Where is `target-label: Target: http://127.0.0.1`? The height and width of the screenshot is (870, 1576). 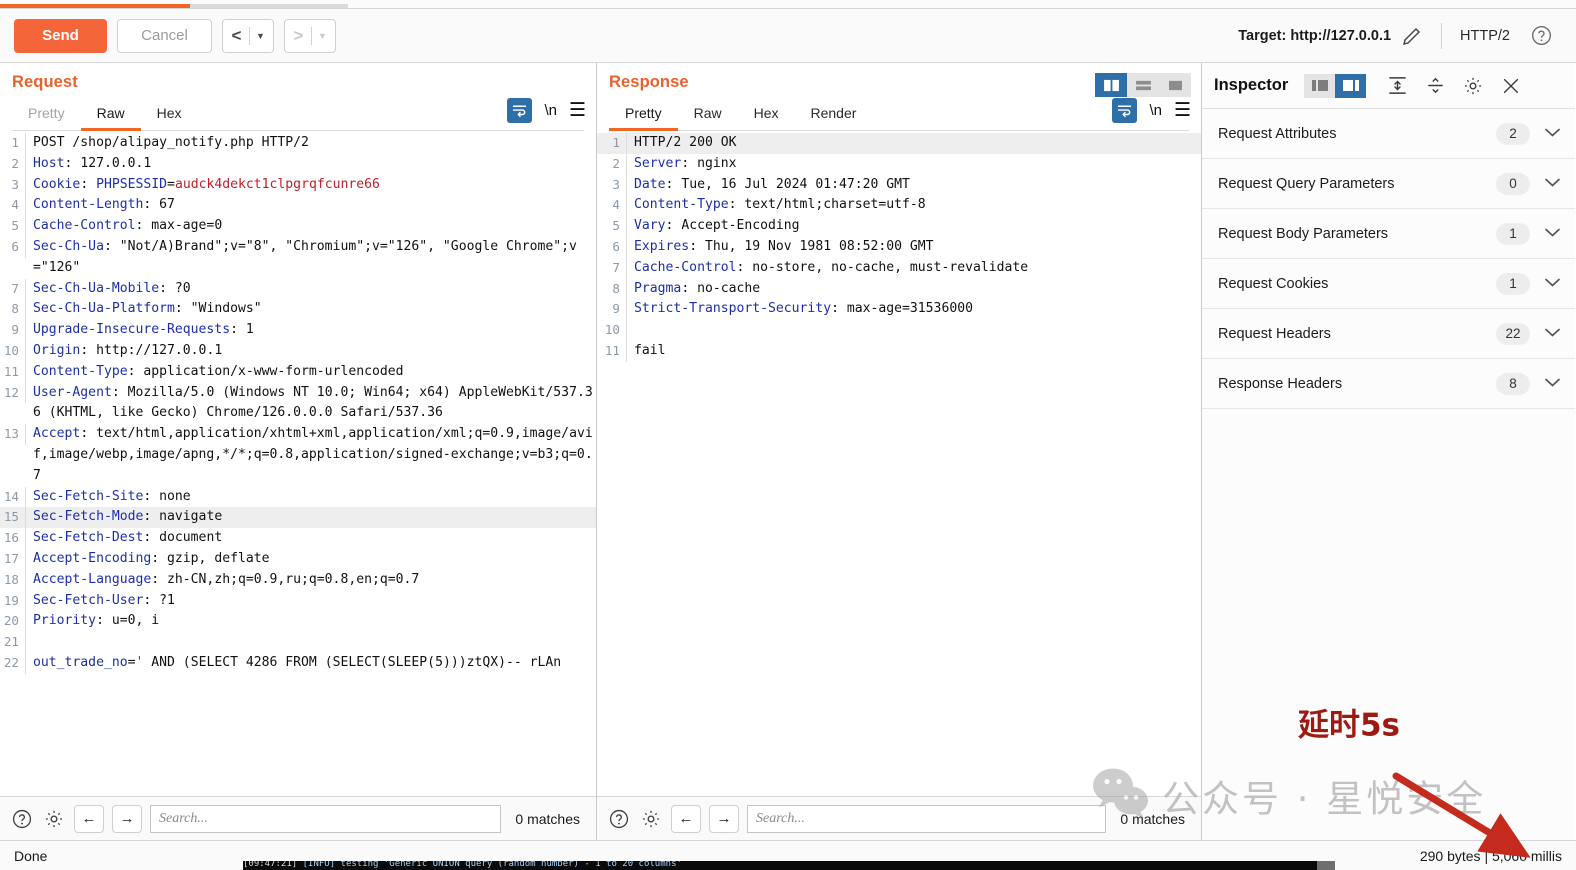
target-label: Target: http://127.0.0.1 is located at coordinates (1315, 35).